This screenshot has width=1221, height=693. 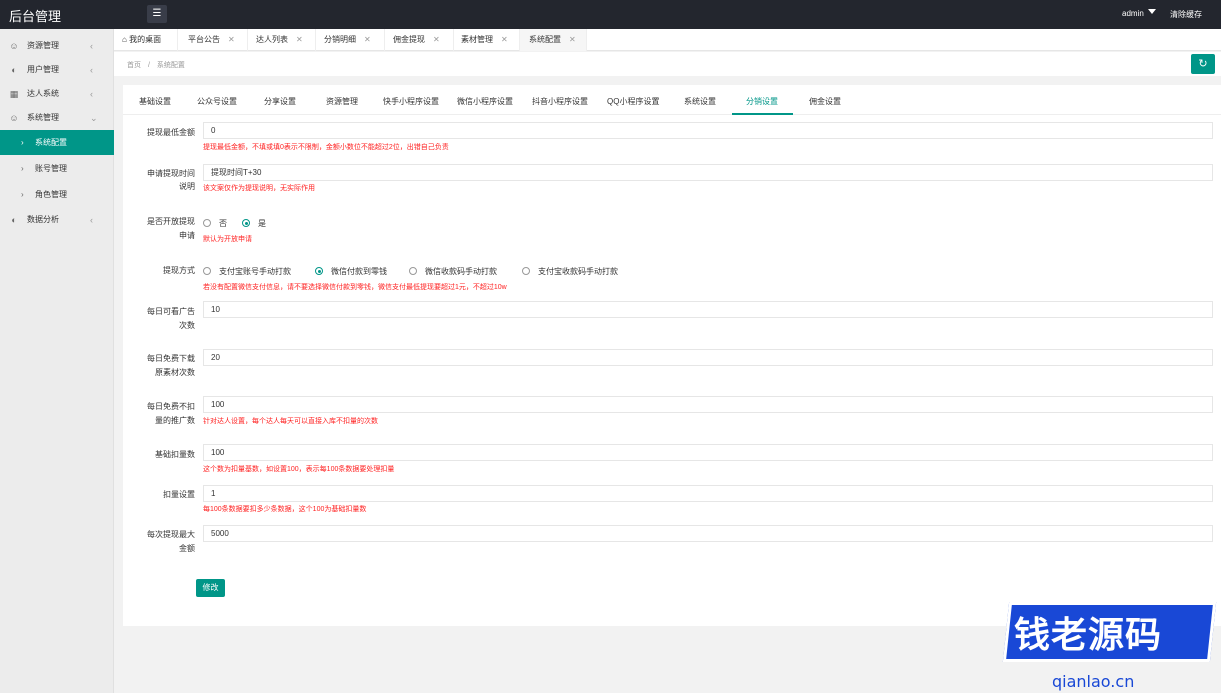 What do you see at coordinates (57, 194) in the screenshot?
I see `sidebar-item-roles: › 角色管理` at bounding box center [57, 194].